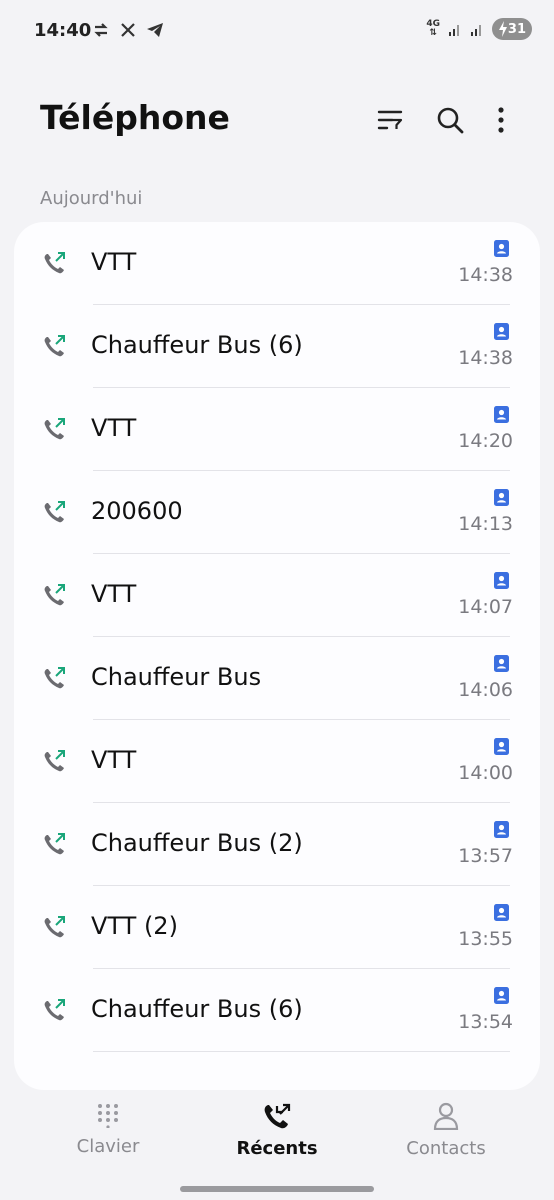 Image resolution: width=554 pixels, height=1200 pixels. What do you see at coordinates (485, 607) in the screenshot?
I see `call-time: 14:07` at bounding box center [485, 607].